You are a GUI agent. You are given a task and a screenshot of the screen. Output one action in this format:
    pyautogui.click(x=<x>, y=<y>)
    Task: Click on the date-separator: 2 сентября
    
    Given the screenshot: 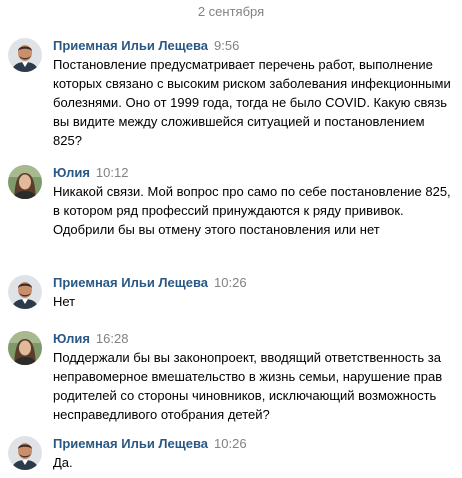 What is the action you would take?
    pyautogui.click(x=231, y=11)
    